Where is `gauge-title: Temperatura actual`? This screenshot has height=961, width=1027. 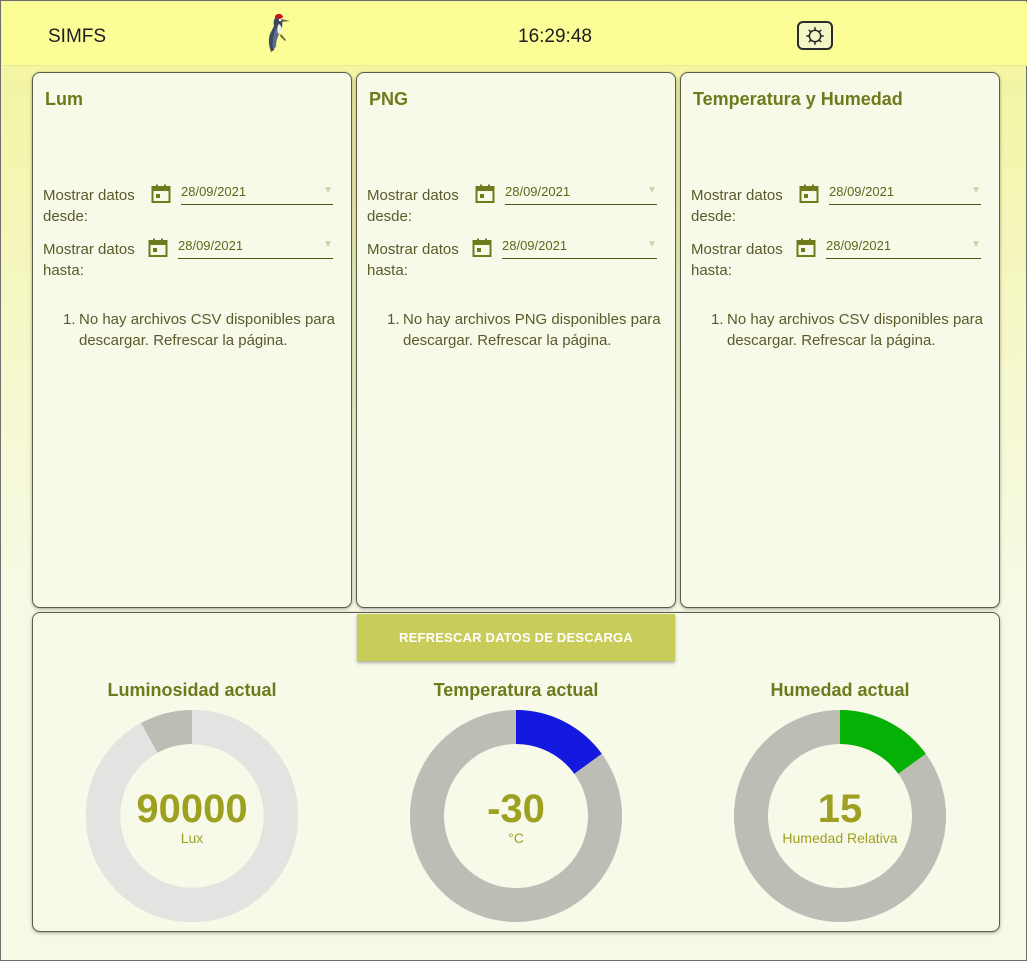
gauge-title: Temperatura actual is located at coordinates (516, 690).